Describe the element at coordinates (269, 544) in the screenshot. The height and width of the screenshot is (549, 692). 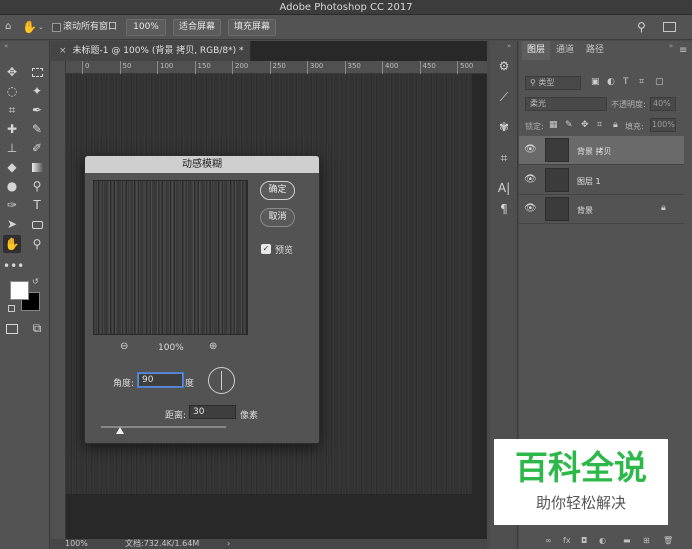
I see `status-bar: 100% 文档:732.4K/1.64M ›` at that location.